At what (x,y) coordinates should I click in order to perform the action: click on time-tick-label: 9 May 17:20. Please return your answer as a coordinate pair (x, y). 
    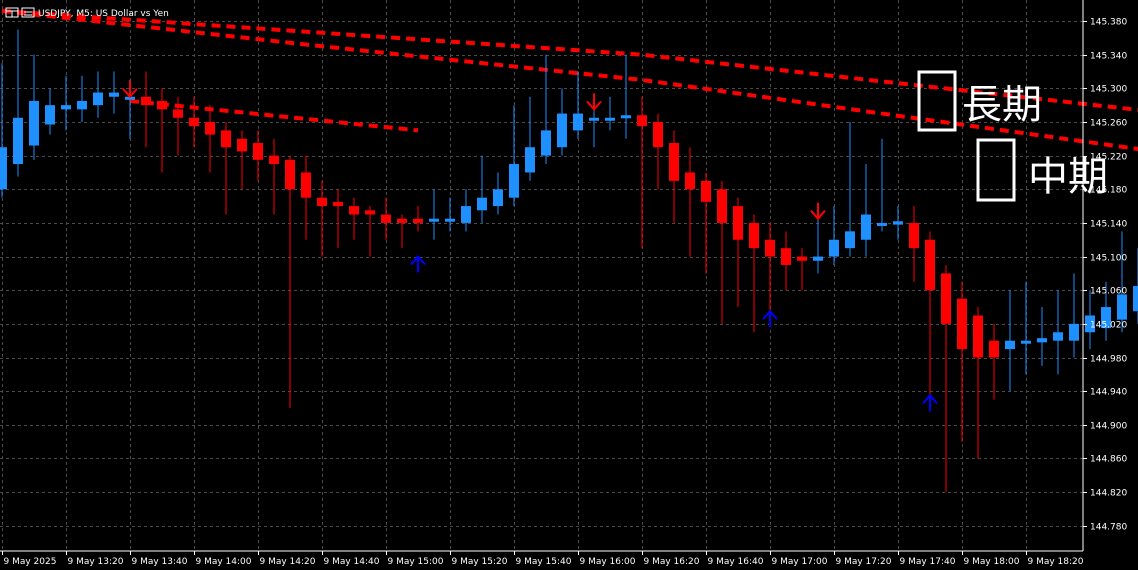
    Looking at the image, I should click on (864, 562).